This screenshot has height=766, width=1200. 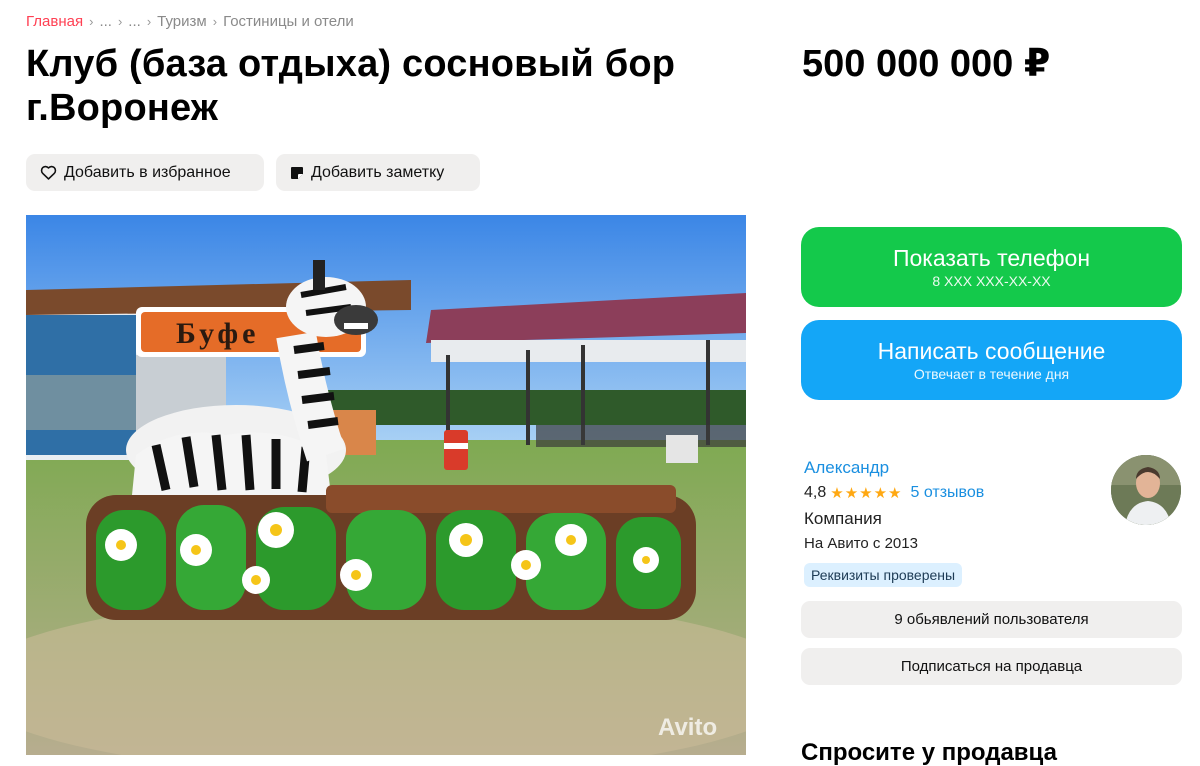 What do you see at coordinates (843, 518) in the screenshot?
I see `seller-type: Компания` at bounding box center [843, 518].